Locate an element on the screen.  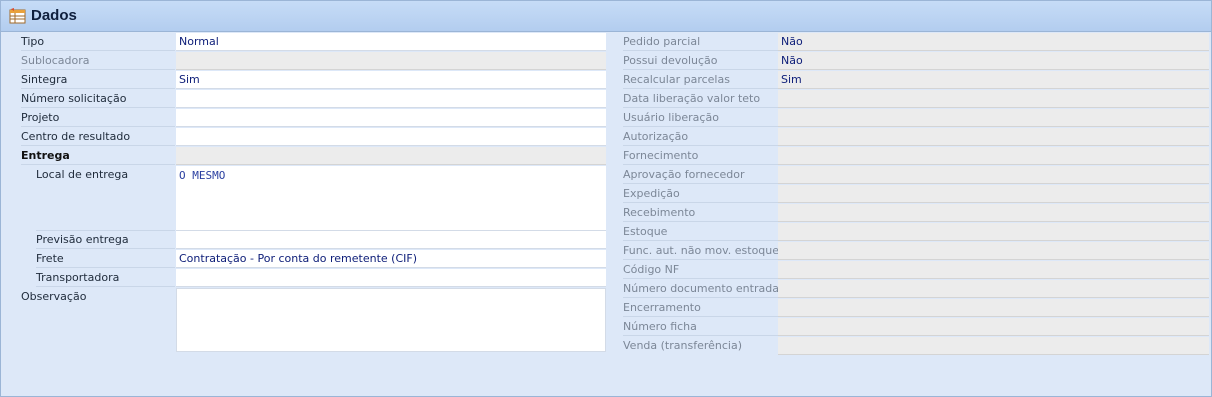
label-sublocadora: Sublocadora is located at coordinates (98, 61).